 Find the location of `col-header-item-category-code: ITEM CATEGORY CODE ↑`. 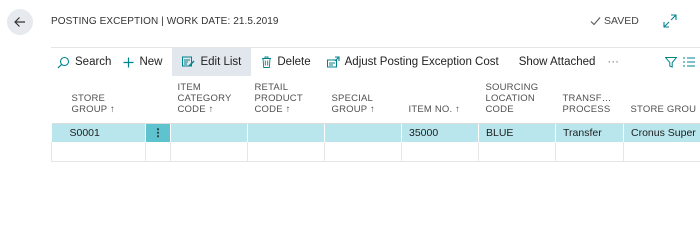

col-header-item-category-code: ITEM CATEGORY CODE ↑ is located at coordinates (209, 100).